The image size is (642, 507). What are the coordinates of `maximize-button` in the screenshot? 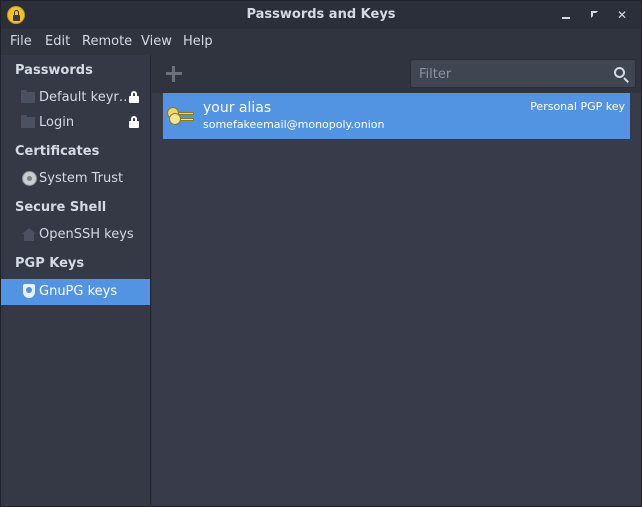 It's located at (595, 15).